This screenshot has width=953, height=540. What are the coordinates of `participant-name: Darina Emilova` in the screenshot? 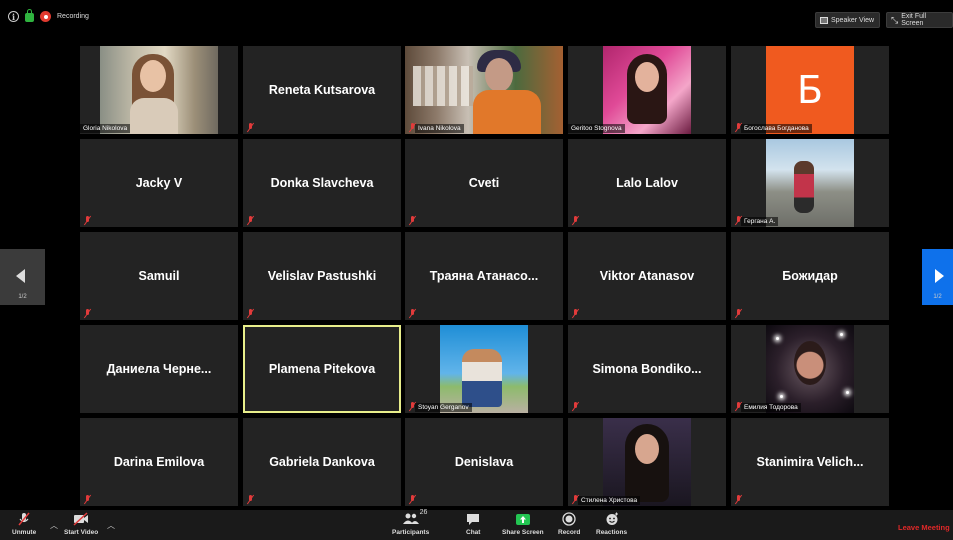 It's located at (159, 462).